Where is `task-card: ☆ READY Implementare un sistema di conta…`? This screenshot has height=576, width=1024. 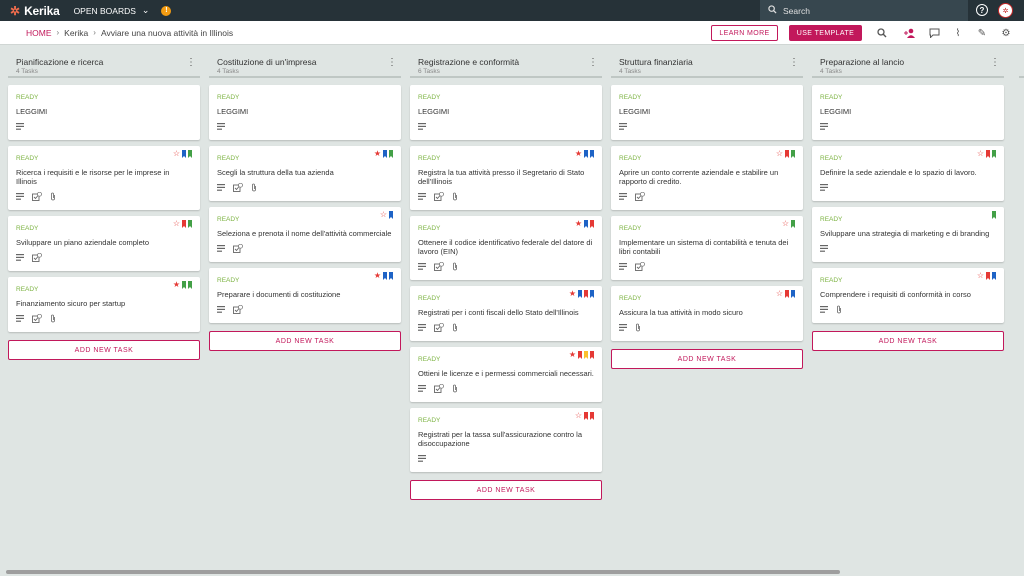 task-card: ☆ READY Implementare un sistema di conta… is located at coordinates (707, 248).